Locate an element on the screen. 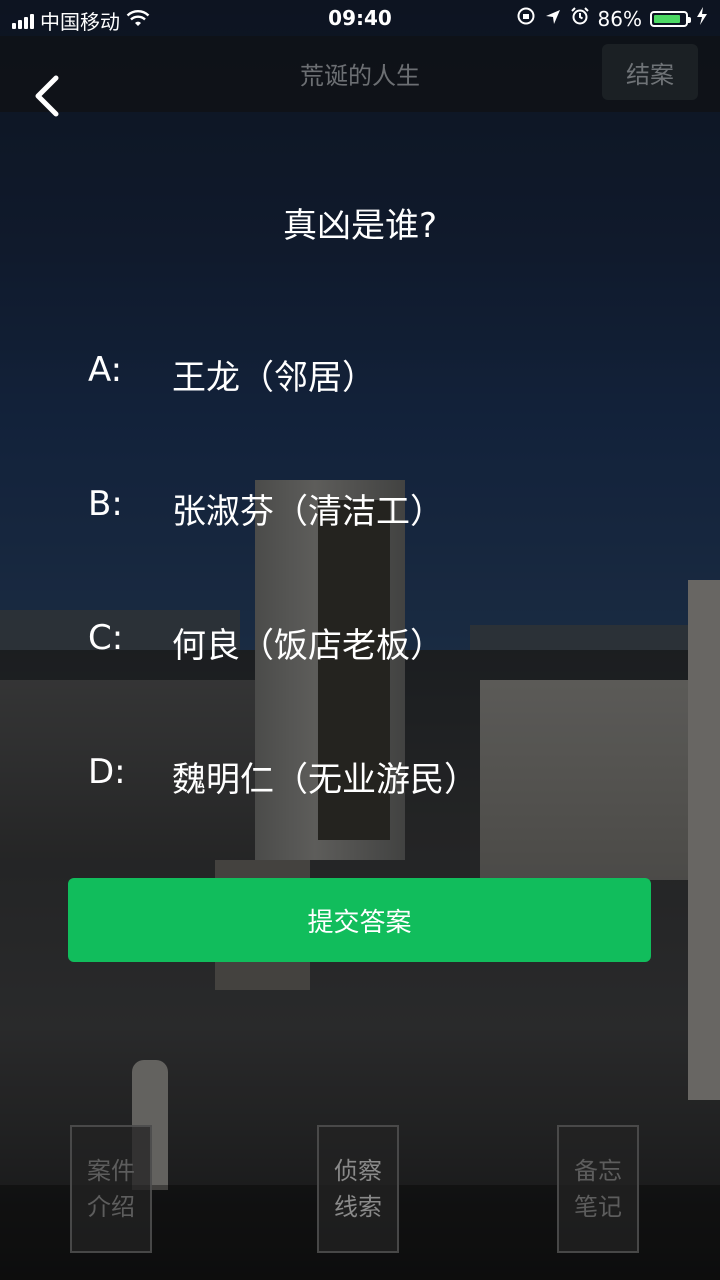  option-b: B: 张淑芬（清洁工） is located at coordinates (266, 508).